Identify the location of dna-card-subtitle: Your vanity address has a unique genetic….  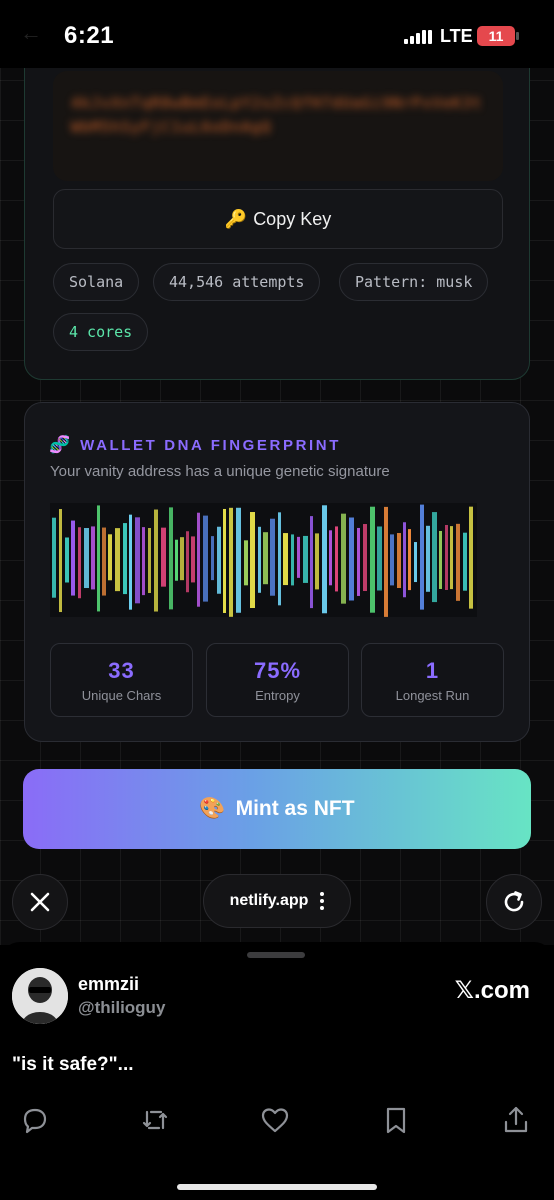
(220, 471).